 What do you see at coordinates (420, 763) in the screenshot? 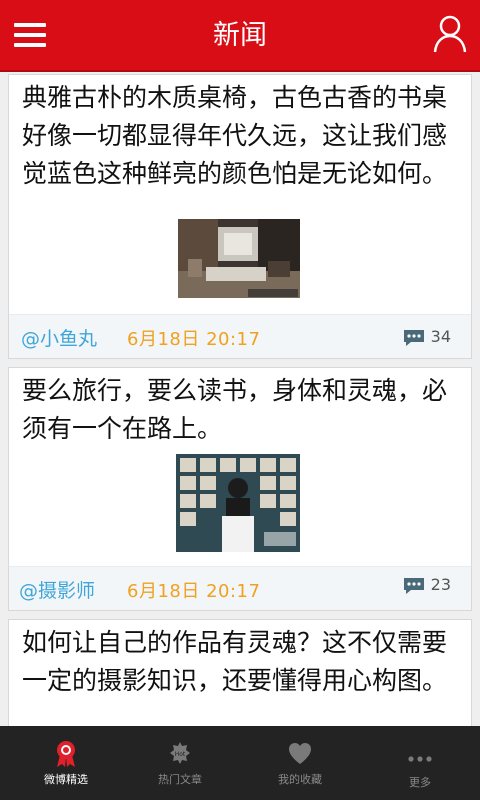
I see `tab-more: 更多` at bounding box center [420, 763].